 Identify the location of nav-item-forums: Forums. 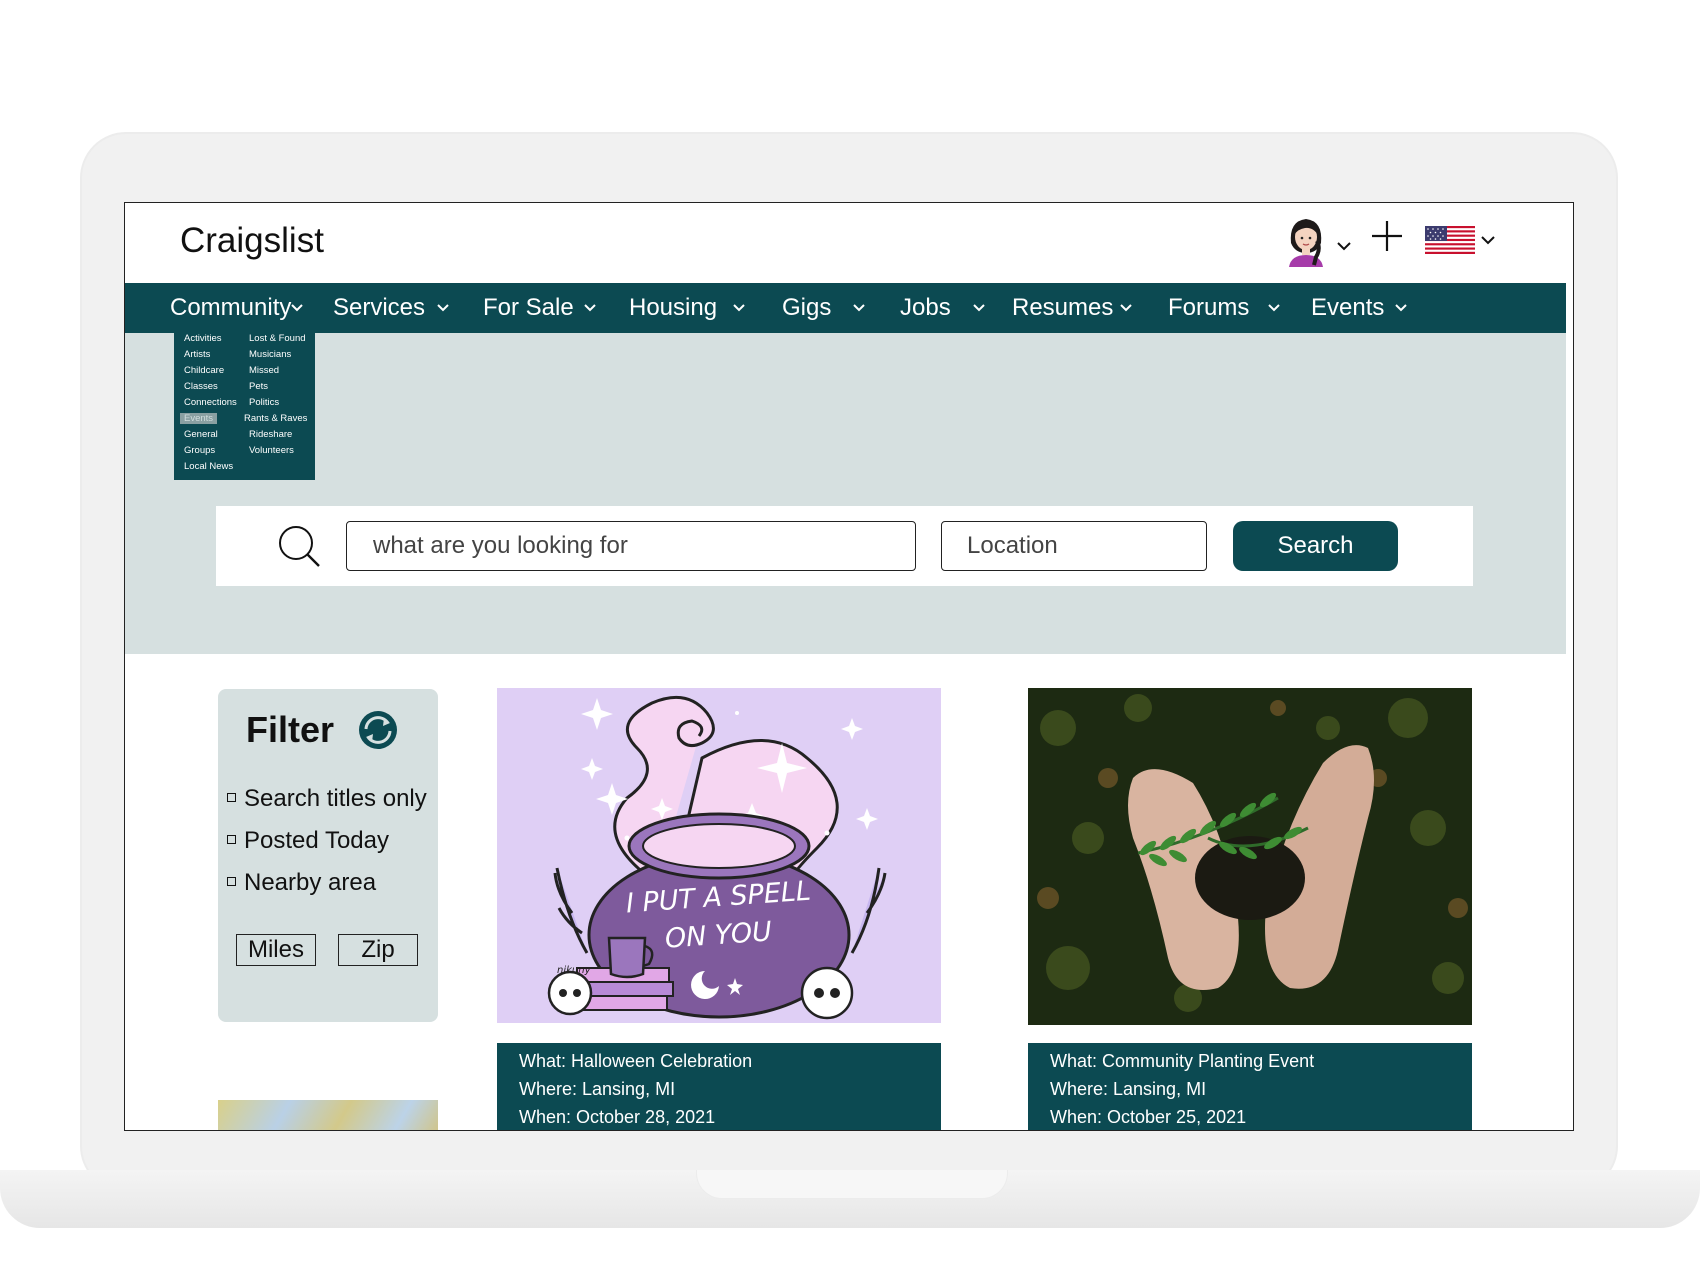
(1208, 308).